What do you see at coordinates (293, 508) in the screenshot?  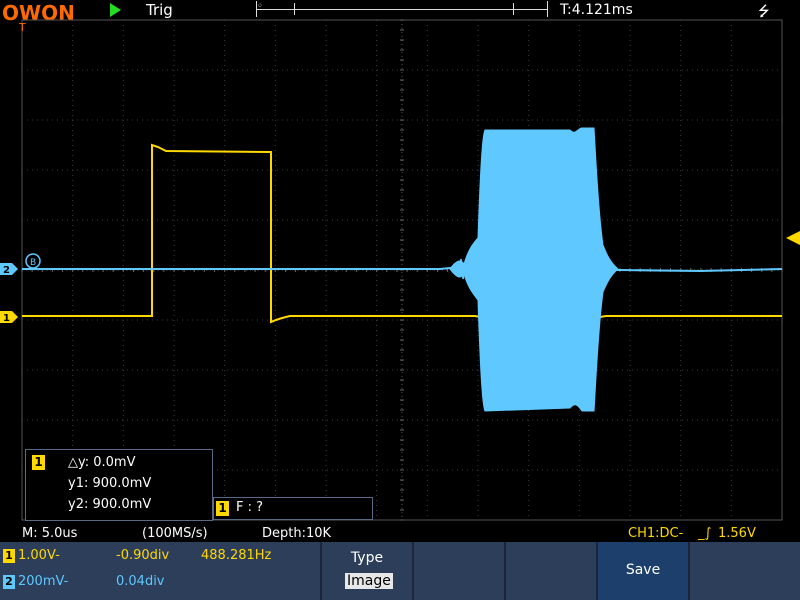 I see `frequency-measure-box: 1 F : ?` at bounding box center [293, 508].